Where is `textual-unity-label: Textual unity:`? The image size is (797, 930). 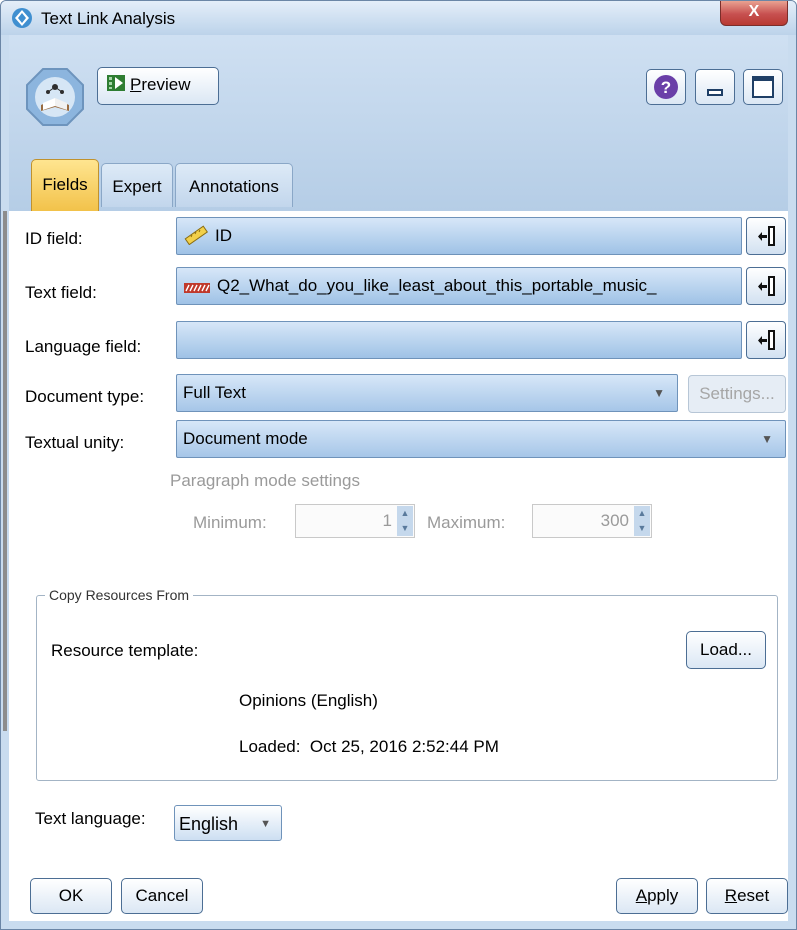 textual-unity-label: Textual unity: is located at coordinates (75, 442).